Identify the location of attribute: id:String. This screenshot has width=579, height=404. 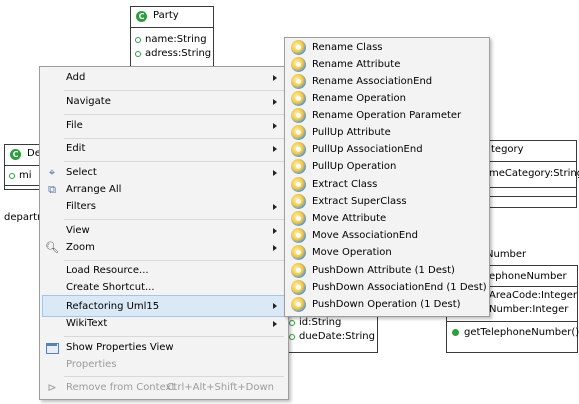
(331, 323).